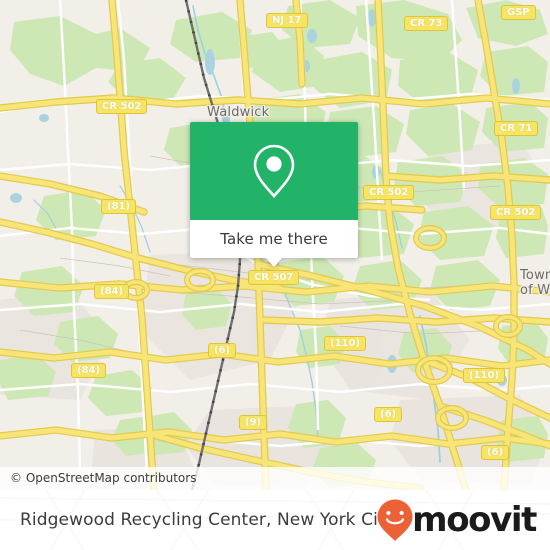  I want to click on shield-81: (81), so click(119, 206).